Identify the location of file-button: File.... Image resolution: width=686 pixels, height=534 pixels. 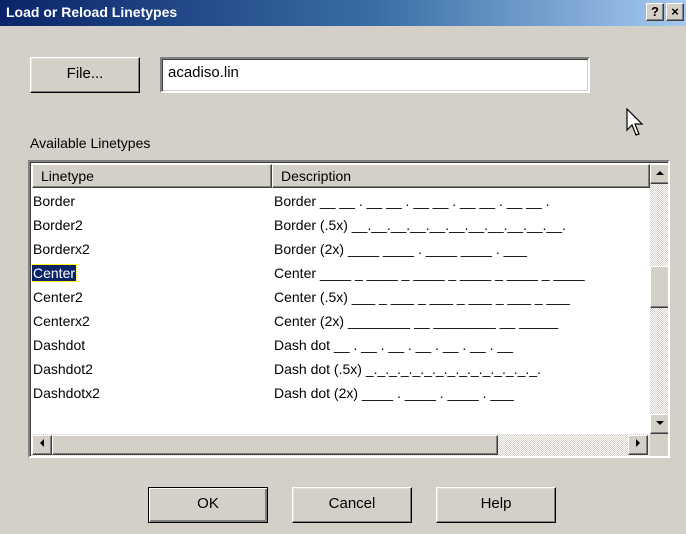
(85, 75).